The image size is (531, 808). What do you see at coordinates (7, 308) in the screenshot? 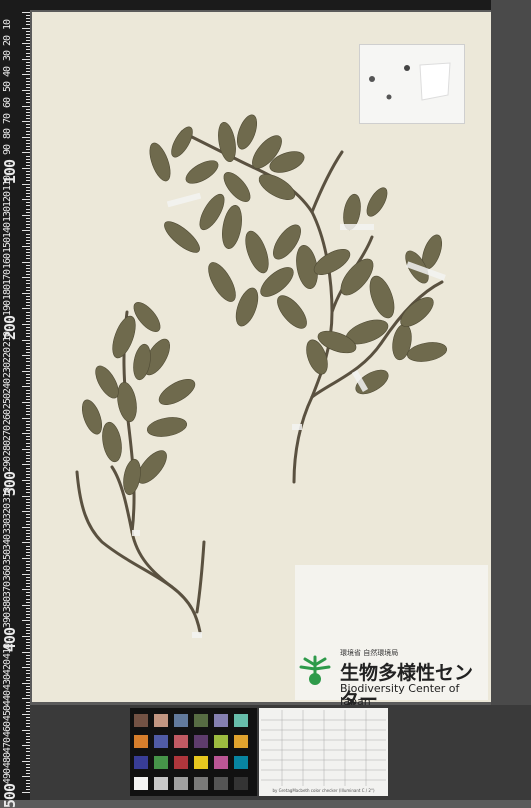
I see `ruler-number: 190` at bounding box center [7, 308].